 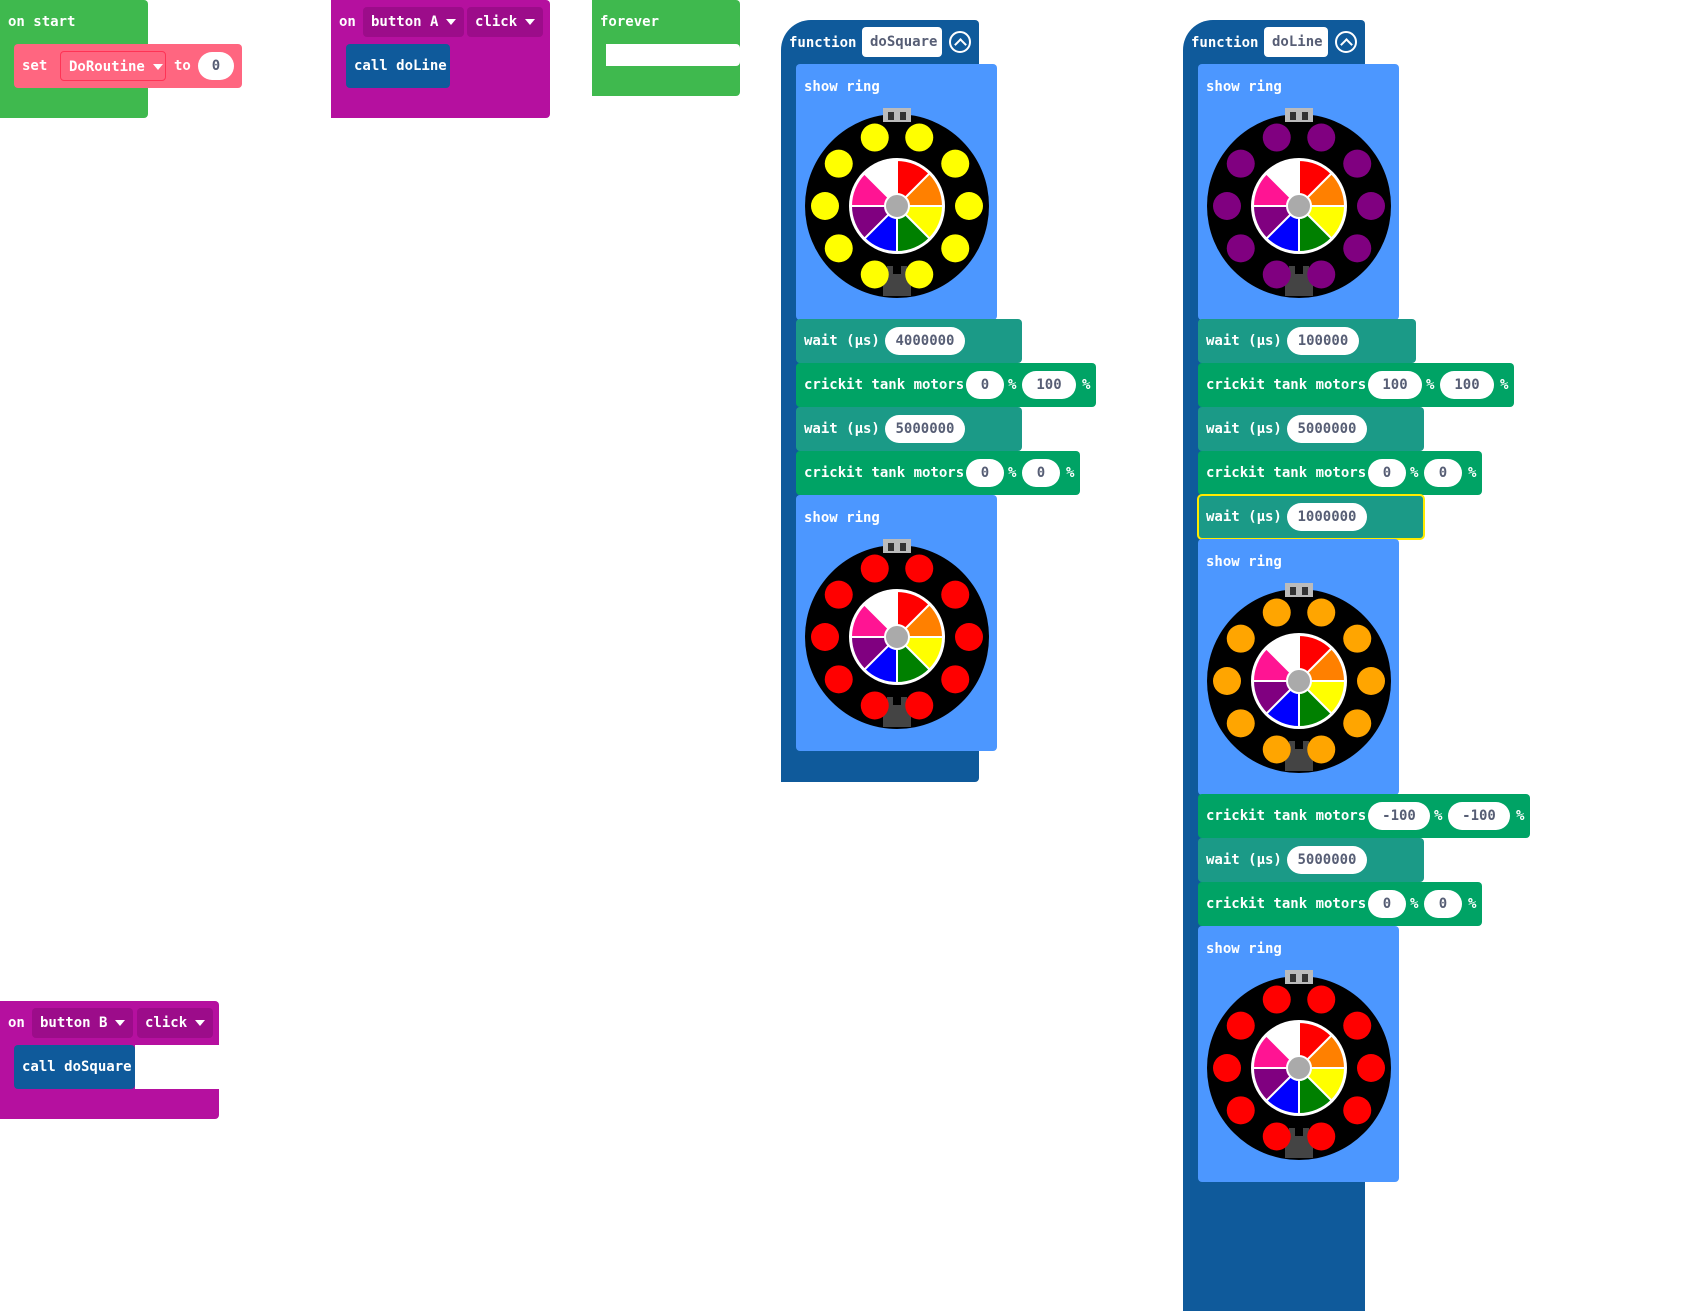 What do you see at coordinates (902, 42) in the screenshot?
I see `function-name-field: doSquare` at bounding box center [902, 42].